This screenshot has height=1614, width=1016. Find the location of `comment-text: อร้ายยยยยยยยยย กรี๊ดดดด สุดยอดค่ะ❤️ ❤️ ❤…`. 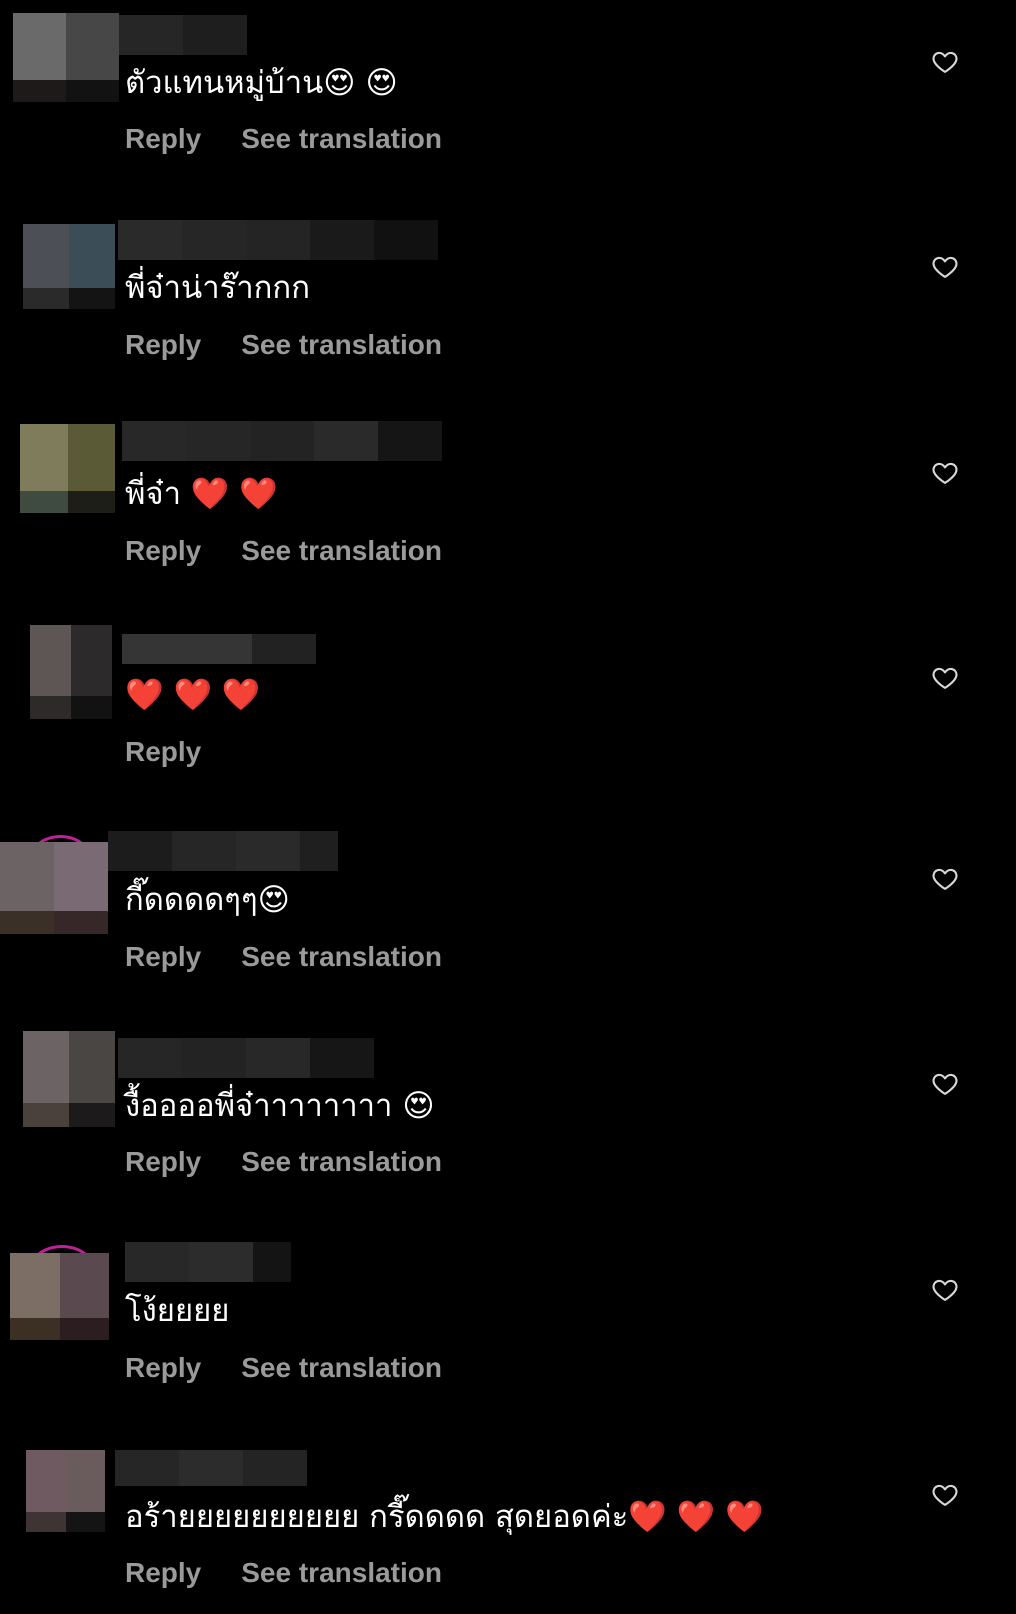

comment-text: อร้ายยยยยยยยยย กรี๊ดดดด สุดยอดค่ะ❤️ ❤️ ❤… is located at coordinates (444, 1517).